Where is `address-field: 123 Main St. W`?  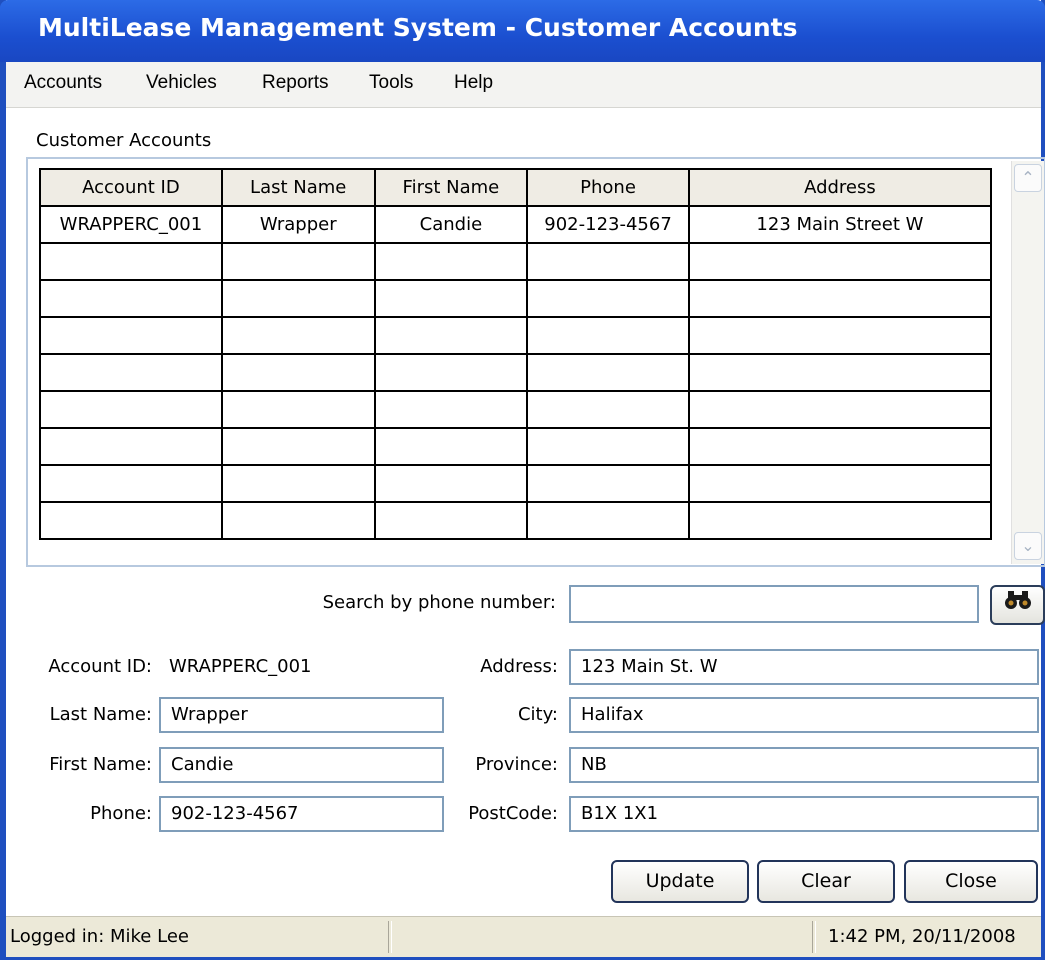 address-field: 123 Main St. W is located at coordinates (804, 667).